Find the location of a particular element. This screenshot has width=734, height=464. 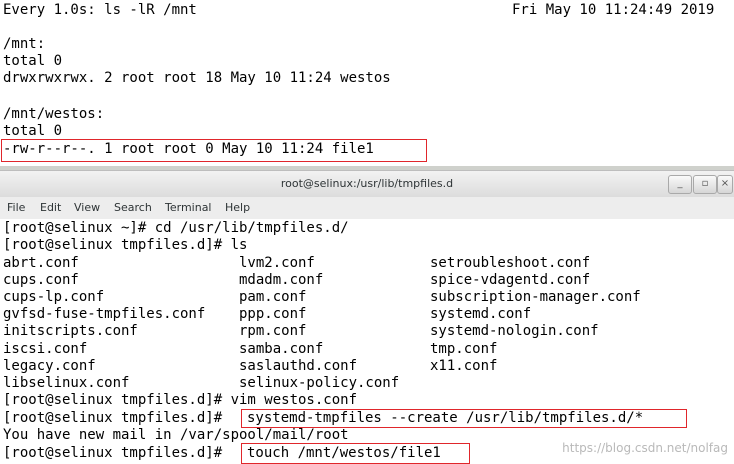

ls-entry: pam.conf is located at coordinates (273, 297).